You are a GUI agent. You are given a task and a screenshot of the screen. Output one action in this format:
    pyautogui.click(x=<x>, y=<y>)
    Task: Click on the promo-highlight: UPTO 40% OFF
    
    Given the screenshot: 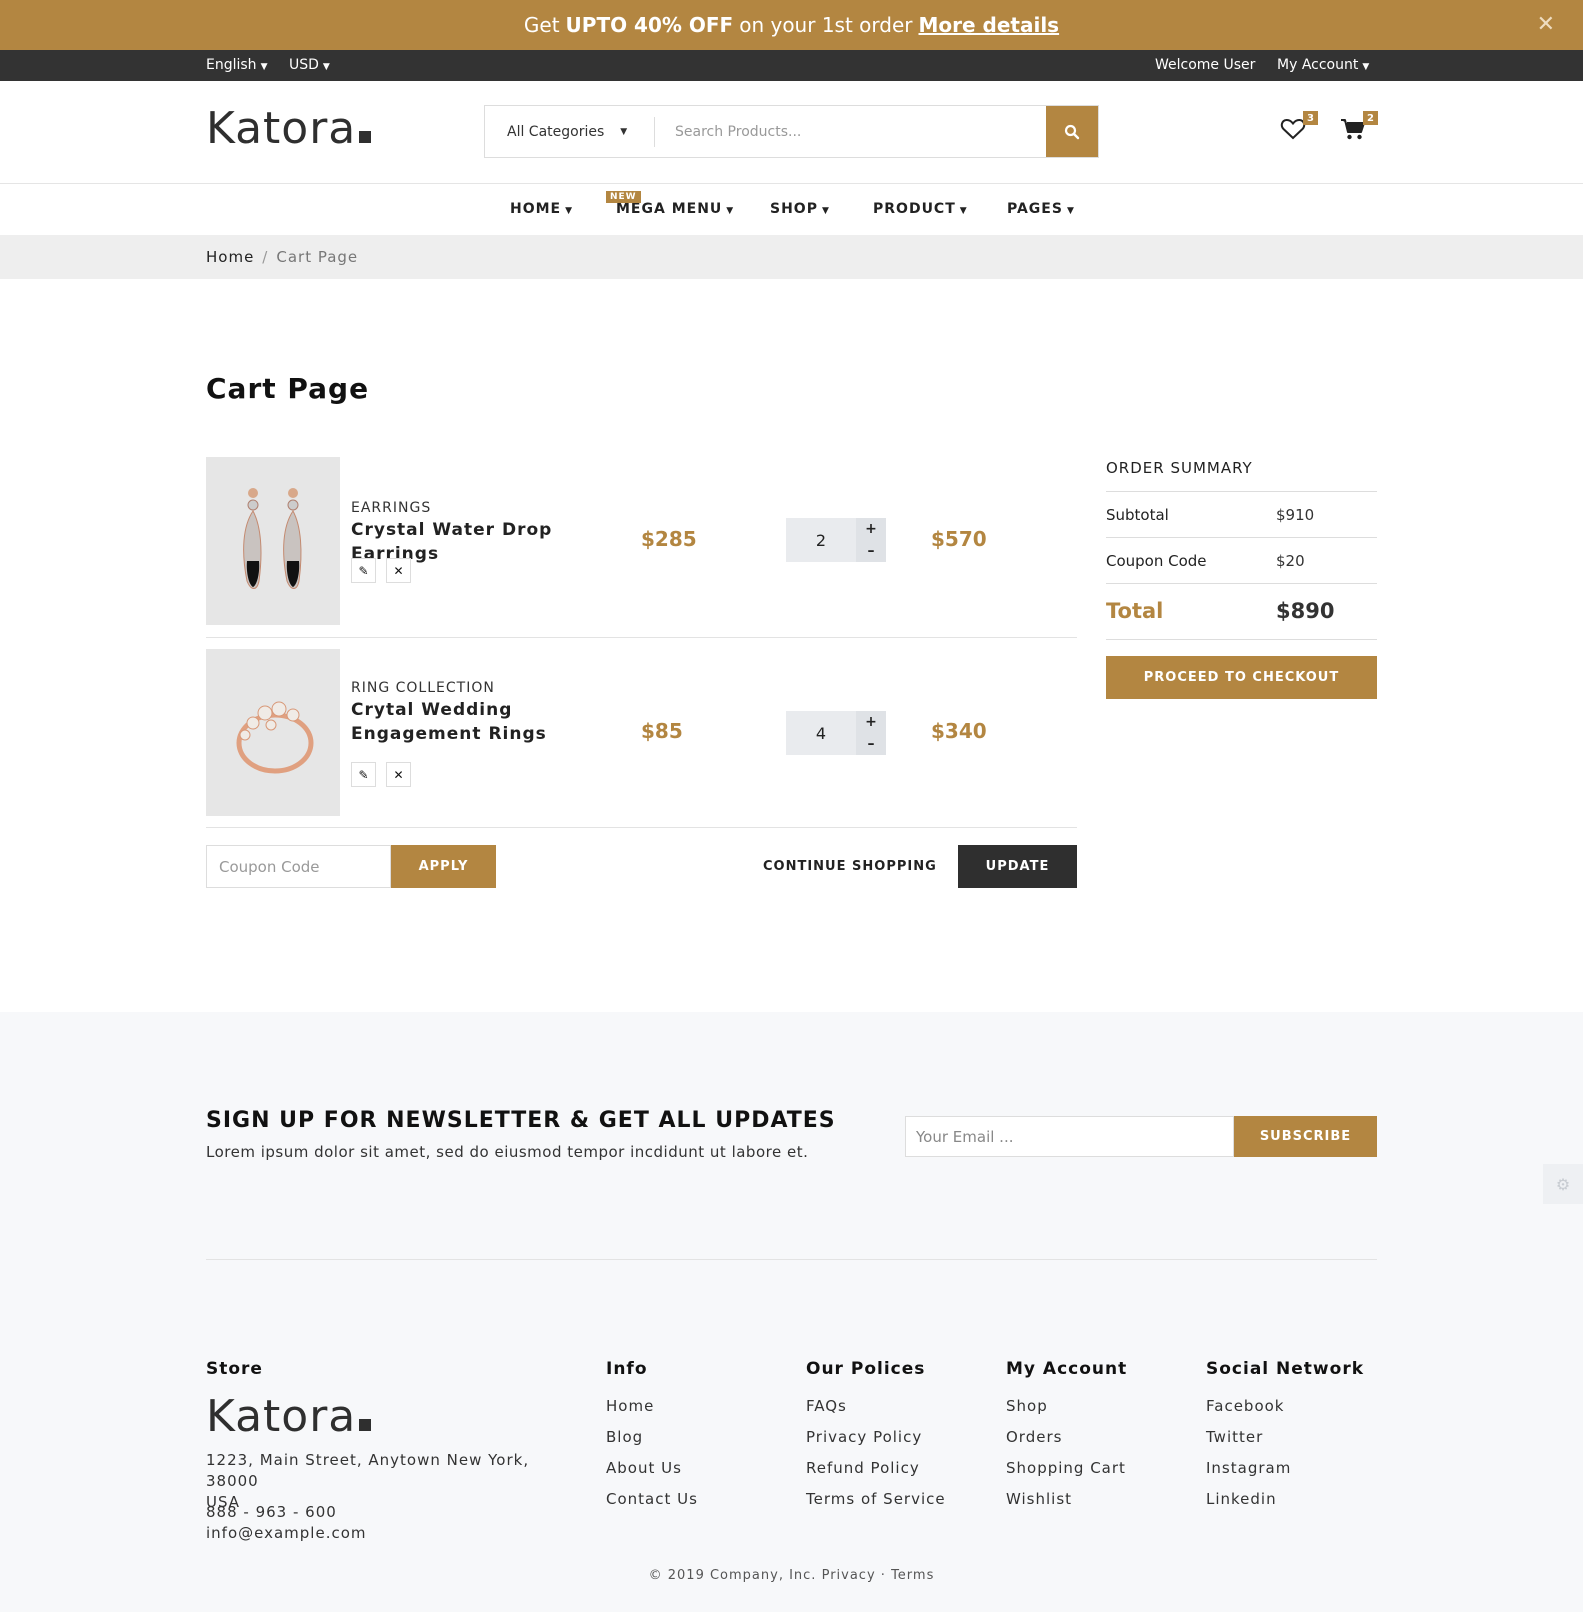 What is the action you would take?
    pyautogui.click(x=649, y=25)
    